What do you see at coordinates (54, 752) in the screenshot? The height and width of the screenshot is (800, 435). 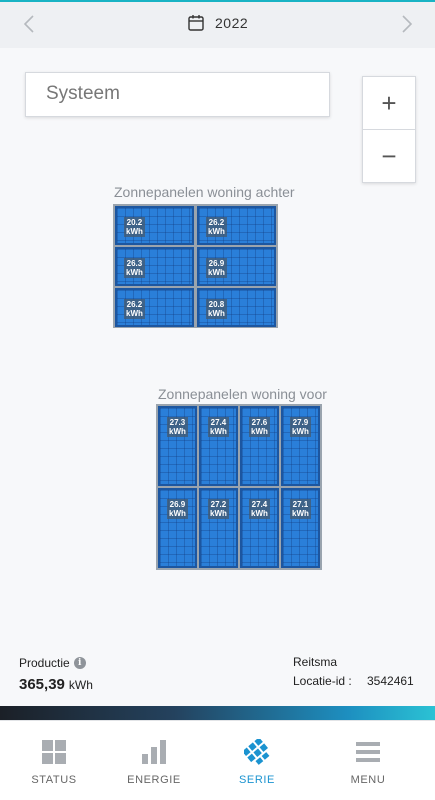 I see `grid-icon` at bounding box center [54, 752].